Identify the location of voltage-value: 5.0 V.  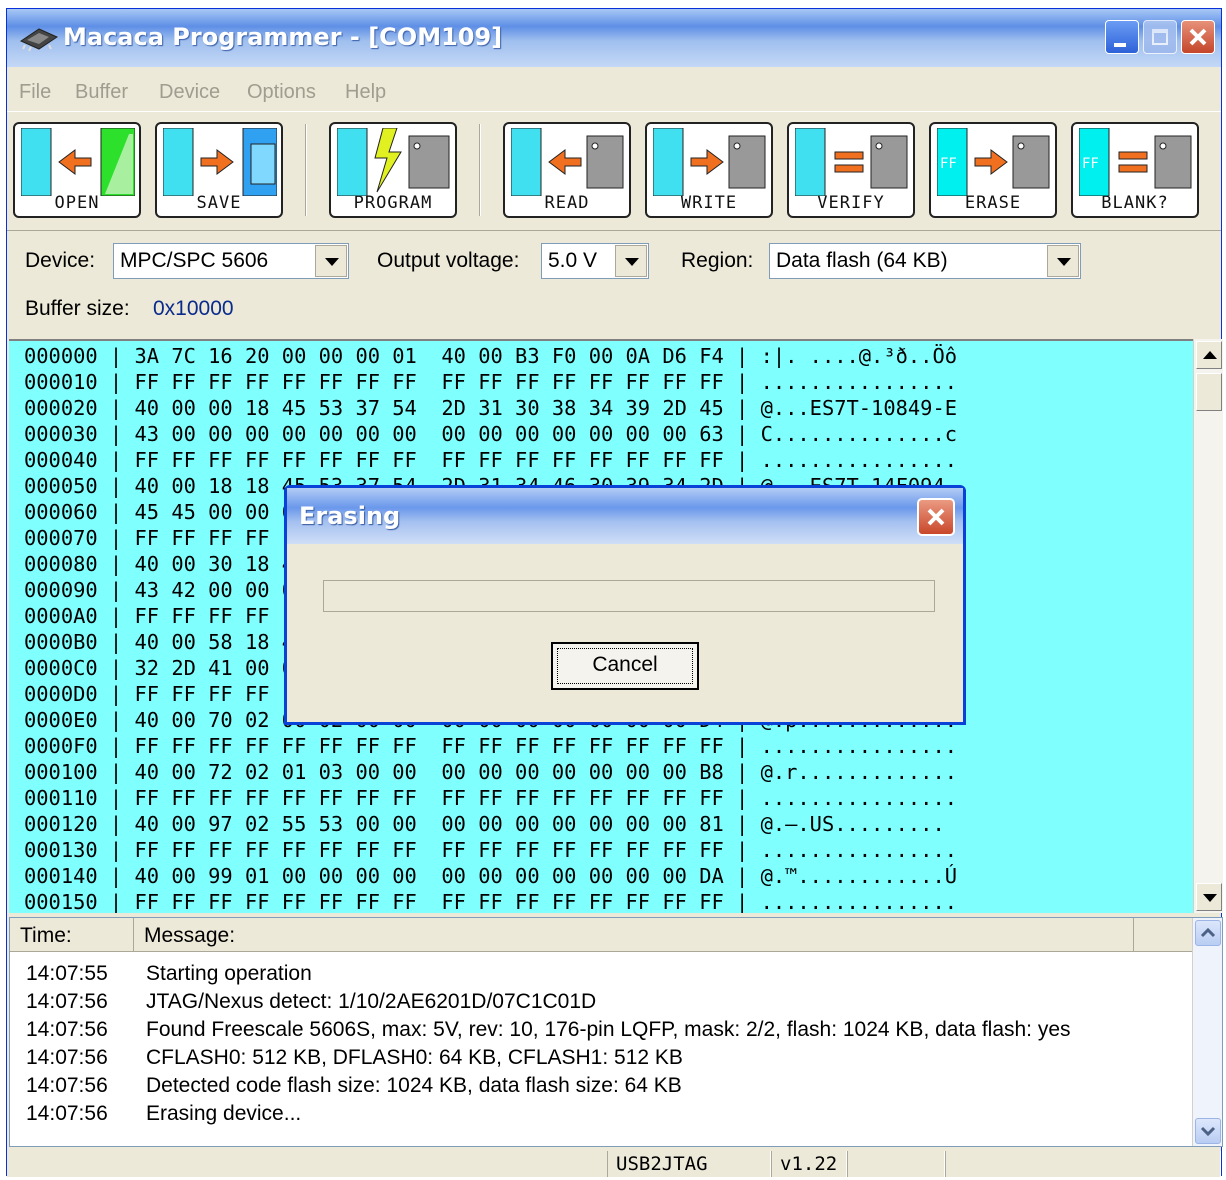
(573, 260).